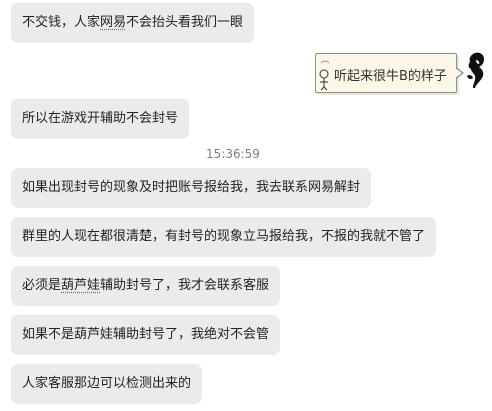 Image resolution: width=492 pixels, height=411 pixels. Describe the element at coordinates (185, 22) in the screenshot. I see `message-text: 不会抬头看我们一眼` at that location.